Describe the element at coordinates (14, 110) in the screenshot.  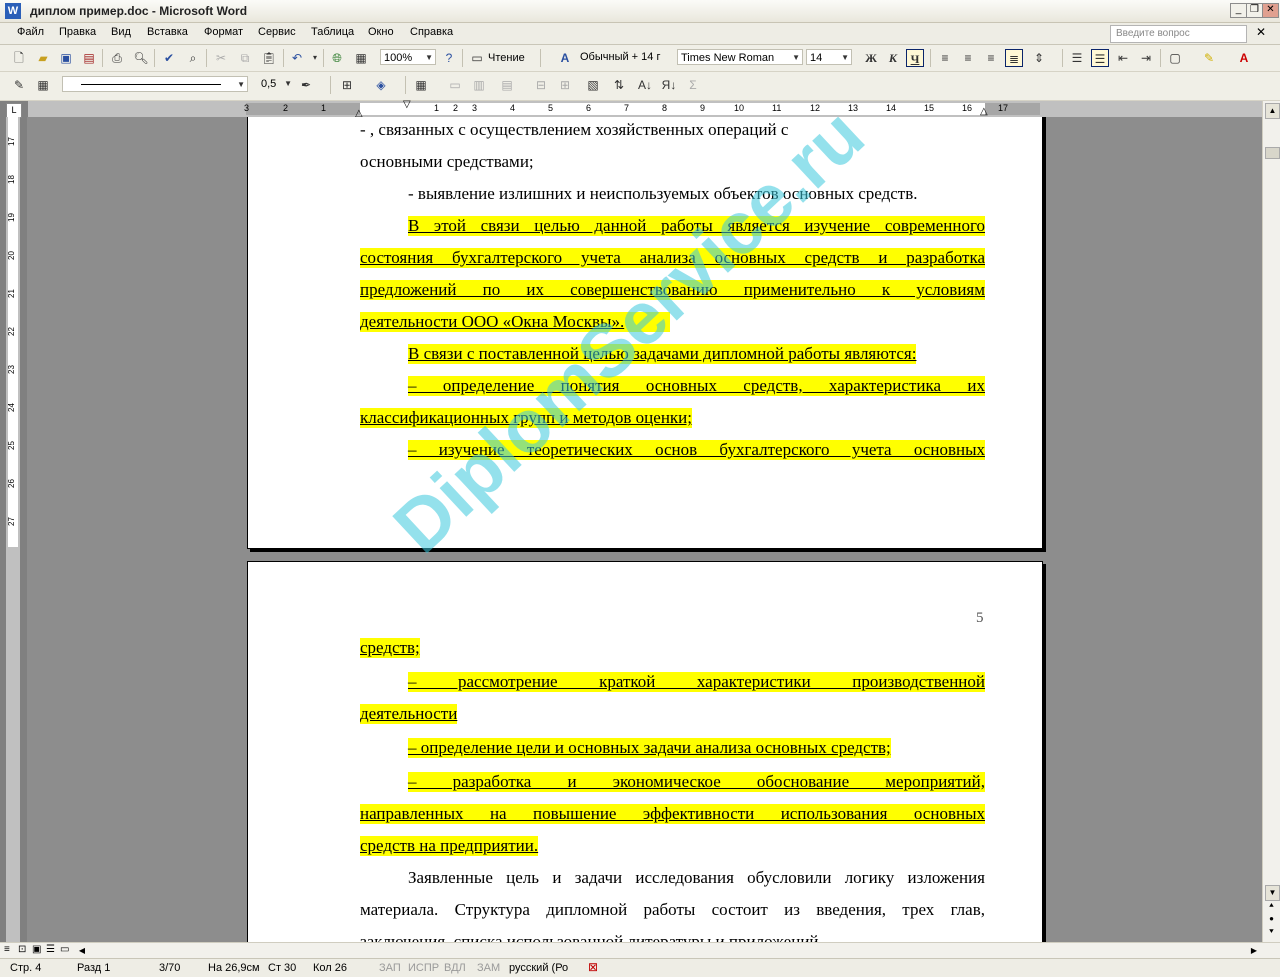
I see `ruler-corner: L` at that location.